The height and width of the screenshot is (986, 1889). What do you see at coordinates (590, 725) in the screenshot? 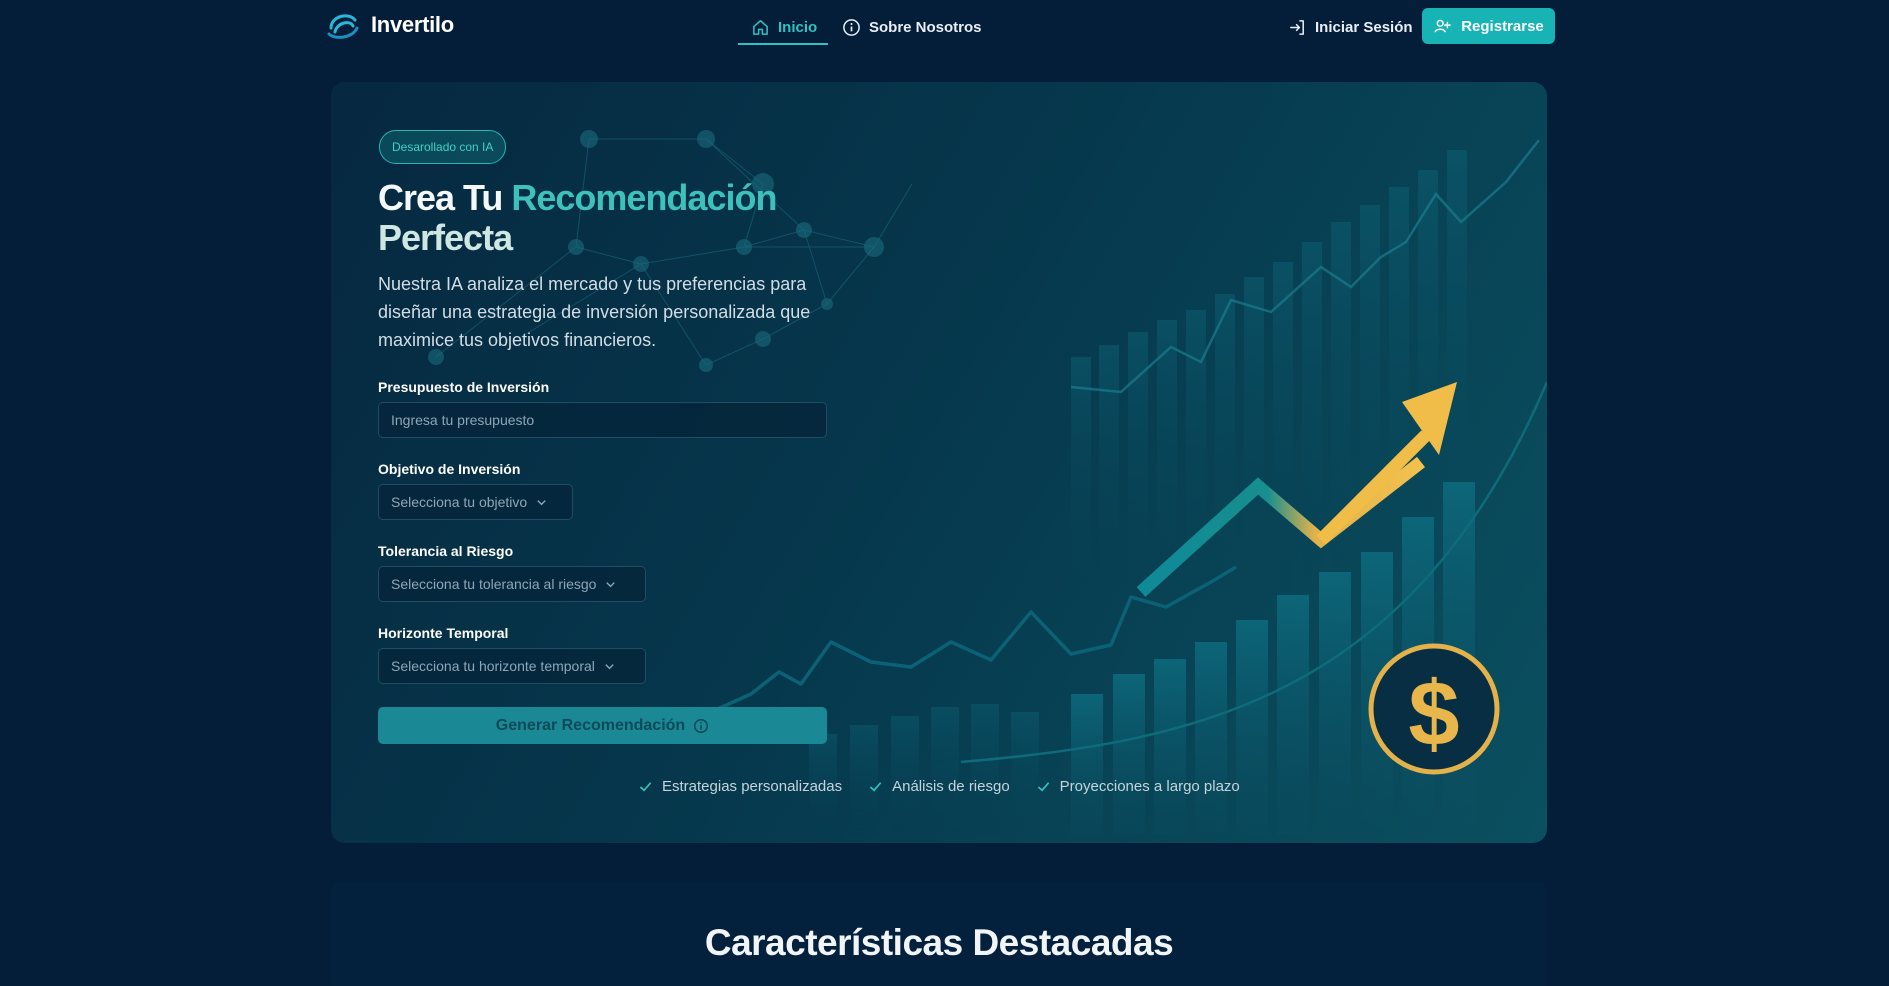
I see `generate-label: Generar Recomendación` at bounding box center [590, 725].